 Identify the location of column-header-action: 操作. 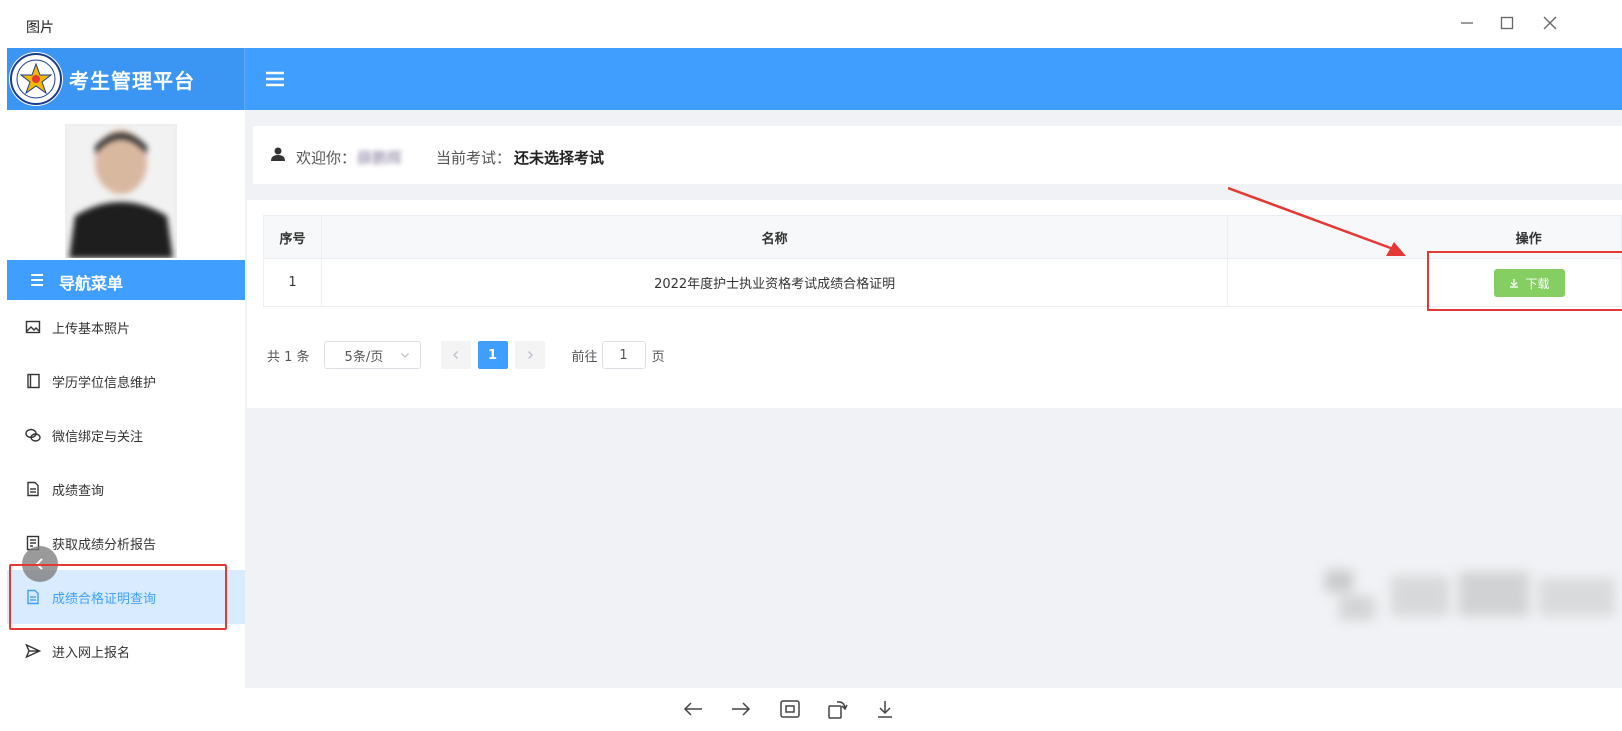
(1424, 237).